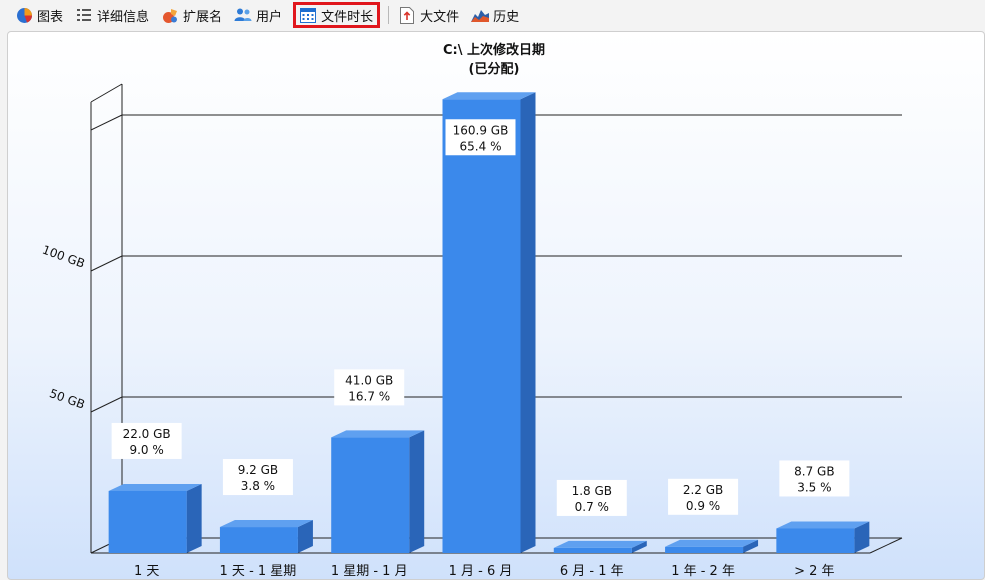 The image size is (985, 580). I want to click on data-label-percent: 16.7 %, so click(369, 396).